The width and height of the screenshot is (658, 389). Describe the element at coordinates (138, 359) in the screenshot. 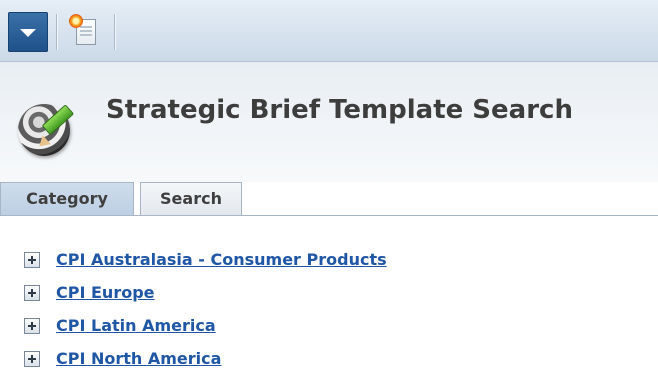

I see `tree-item-link: CPI North America` at that location.